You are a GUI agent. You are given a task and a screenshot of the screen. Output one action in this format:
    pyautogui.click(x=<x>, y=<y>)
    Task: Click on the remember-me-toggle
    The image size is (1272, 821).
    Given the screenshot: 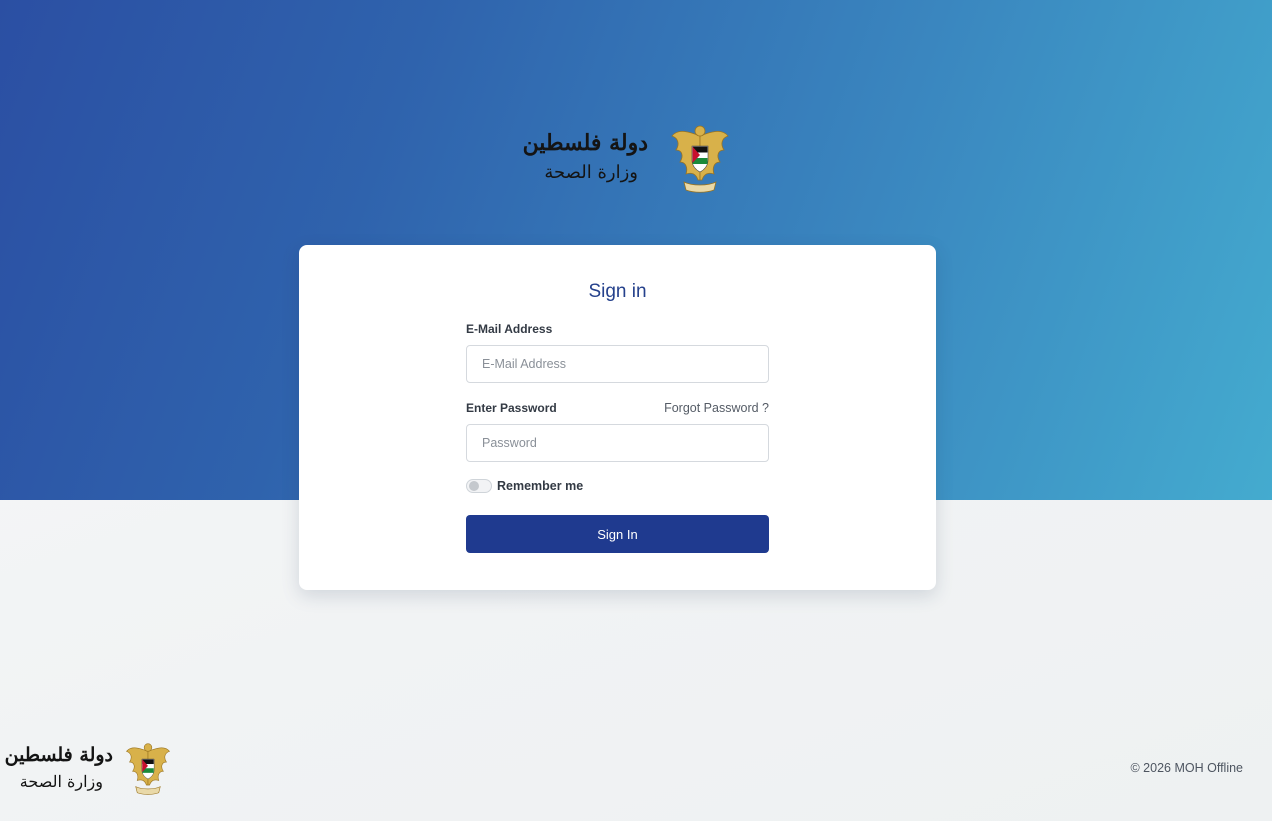 What is the action you would take?
    pyautogui.click(x=479, y=486)
    